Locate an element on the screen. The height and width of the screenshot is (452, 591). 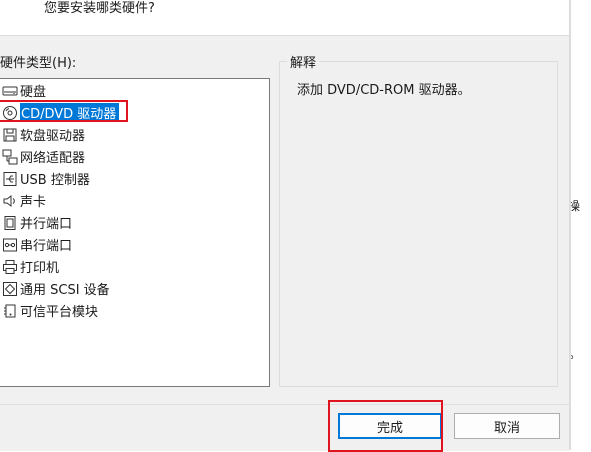
dialog-question: 您要安装哪类硬件? is located at coordinates (99, 8).